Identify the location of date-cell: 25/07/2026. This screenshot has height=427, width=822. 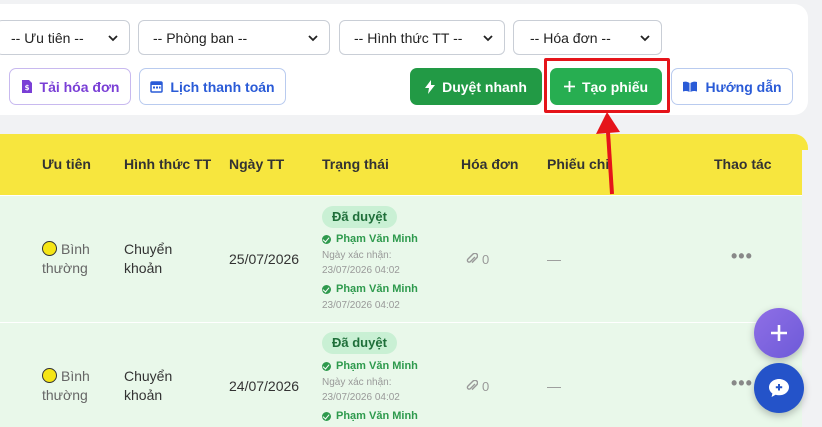
(264, 259).